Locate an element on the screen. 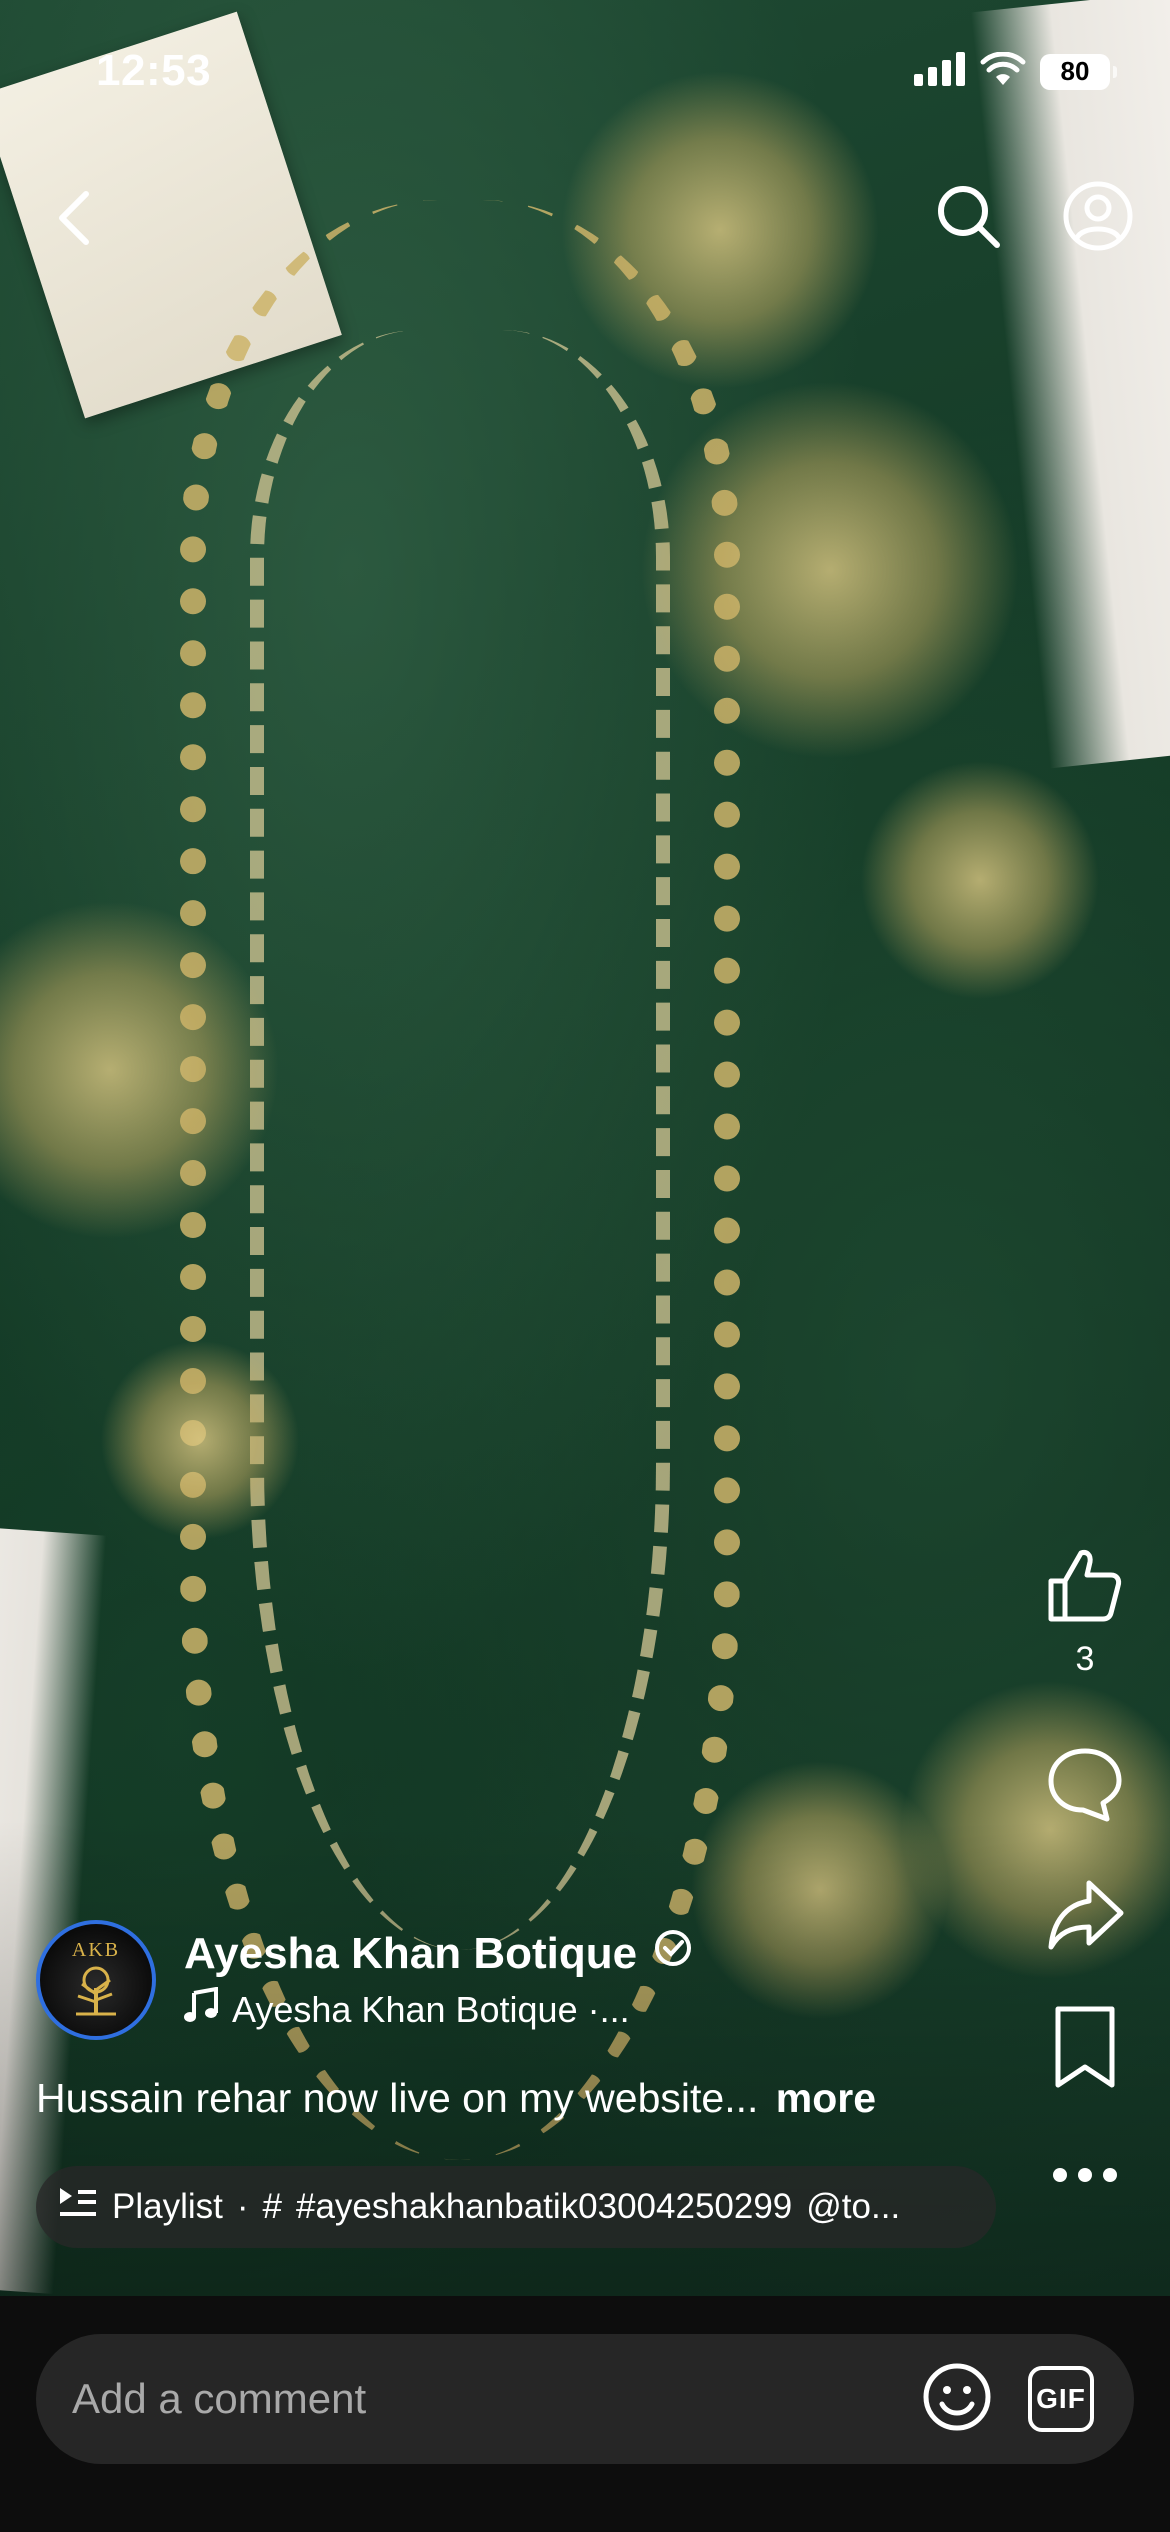  comment-placeholder: Add a comment is located at coordinates (481, 2399).